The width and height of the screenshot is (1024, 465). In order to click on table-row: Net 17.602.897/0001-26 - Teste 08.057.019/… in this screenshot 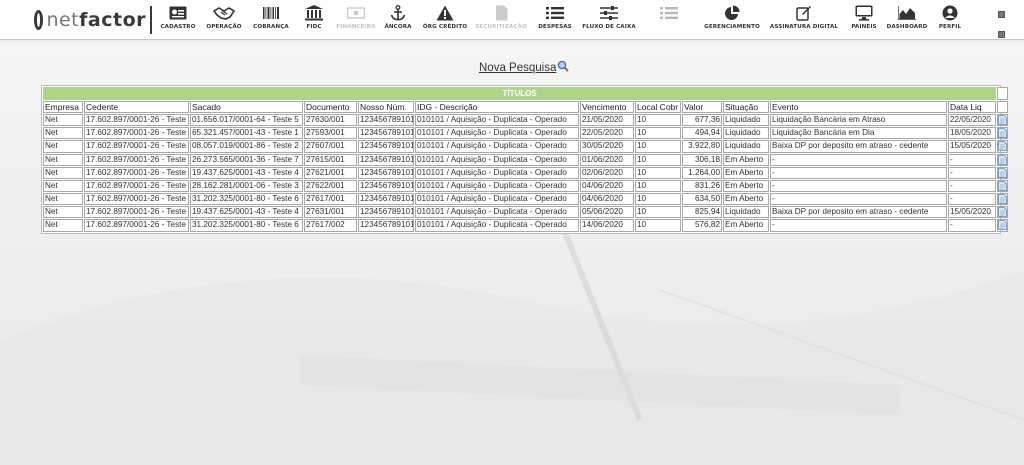, I will do `click(526, 146)`.